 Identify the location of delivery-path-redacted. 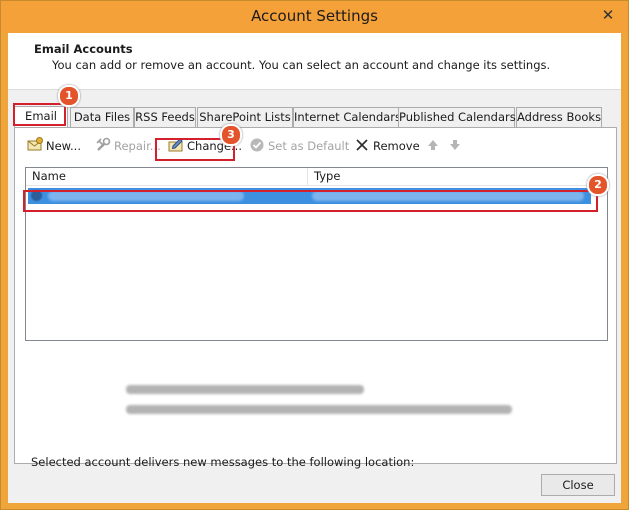
(319, 409).